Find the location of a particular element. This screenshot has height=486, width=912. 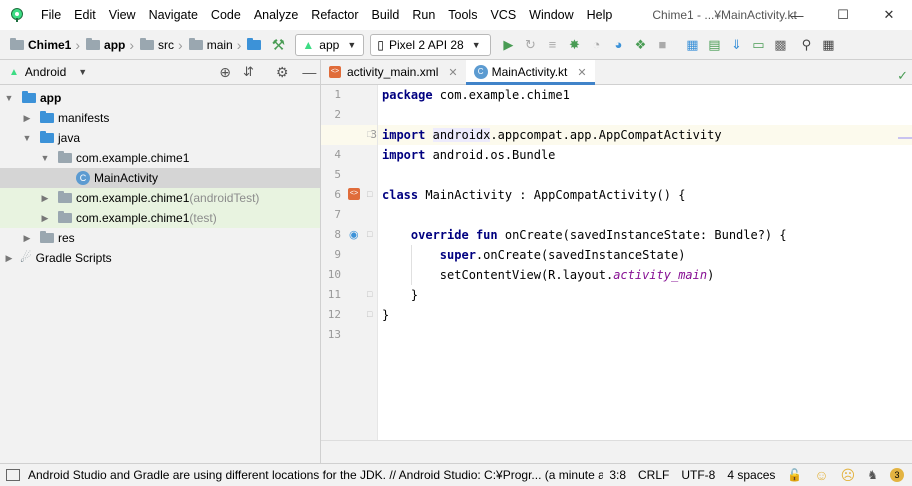

run-config-select: ▲ app ▼ is located at coordinates (330, 44).